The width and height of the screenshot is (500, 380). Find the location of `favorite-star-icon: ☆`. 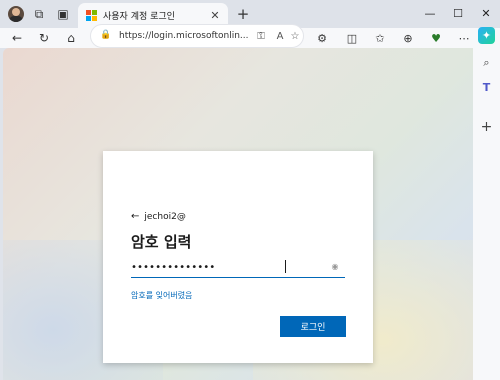

favorite-star-icon: ☆ is located at coordinates (295, 36).